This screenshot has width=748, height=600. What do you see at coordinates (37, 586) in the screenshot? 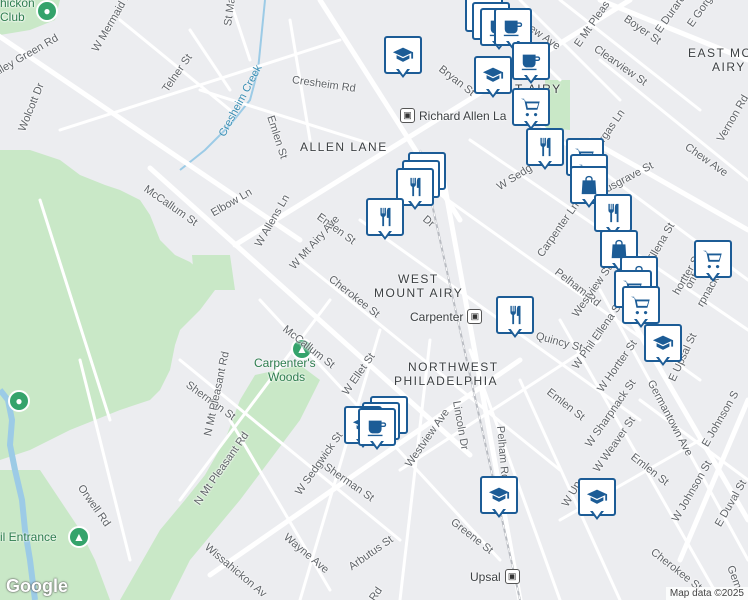
I see `google-logo: Google` at bounding box center [37, 586].